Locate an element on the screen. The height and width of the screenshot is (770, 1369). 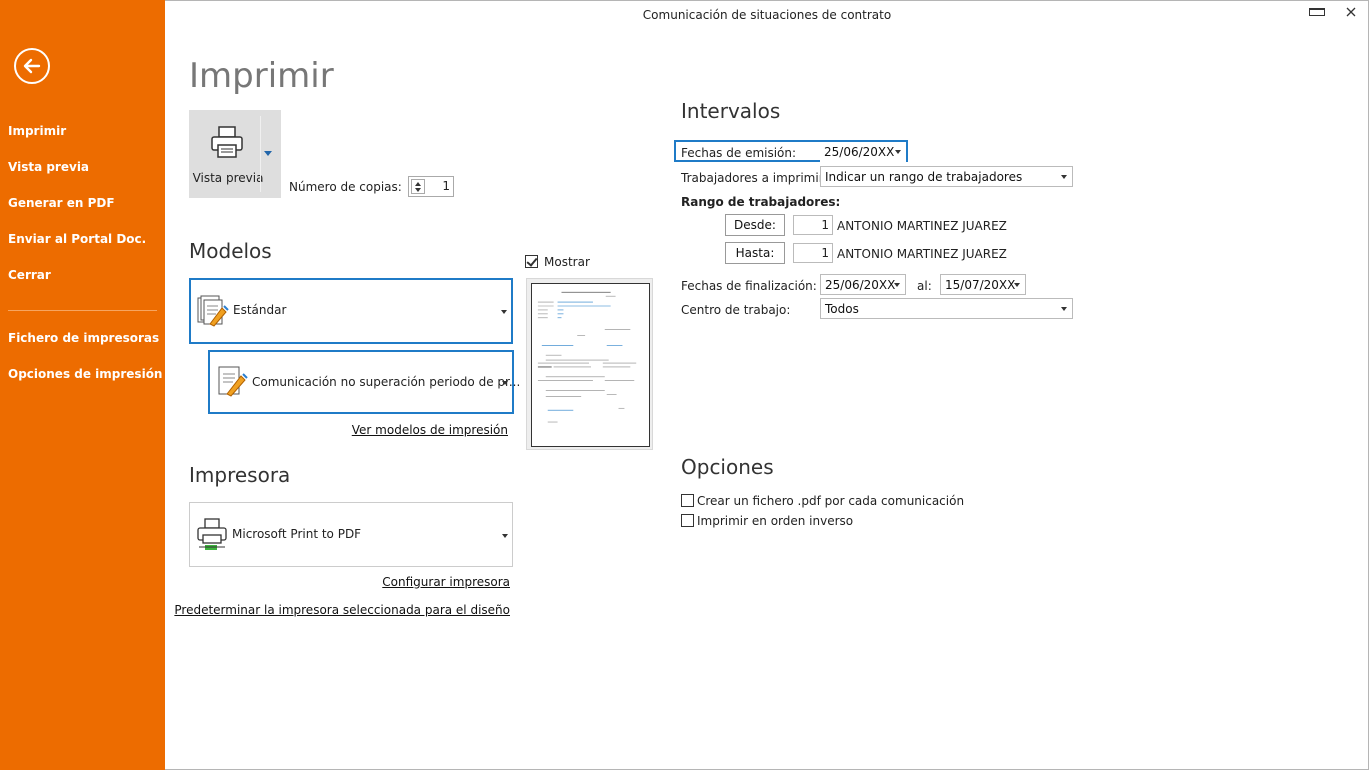
options-heading: Opciones is located at coordinates (727, 467).